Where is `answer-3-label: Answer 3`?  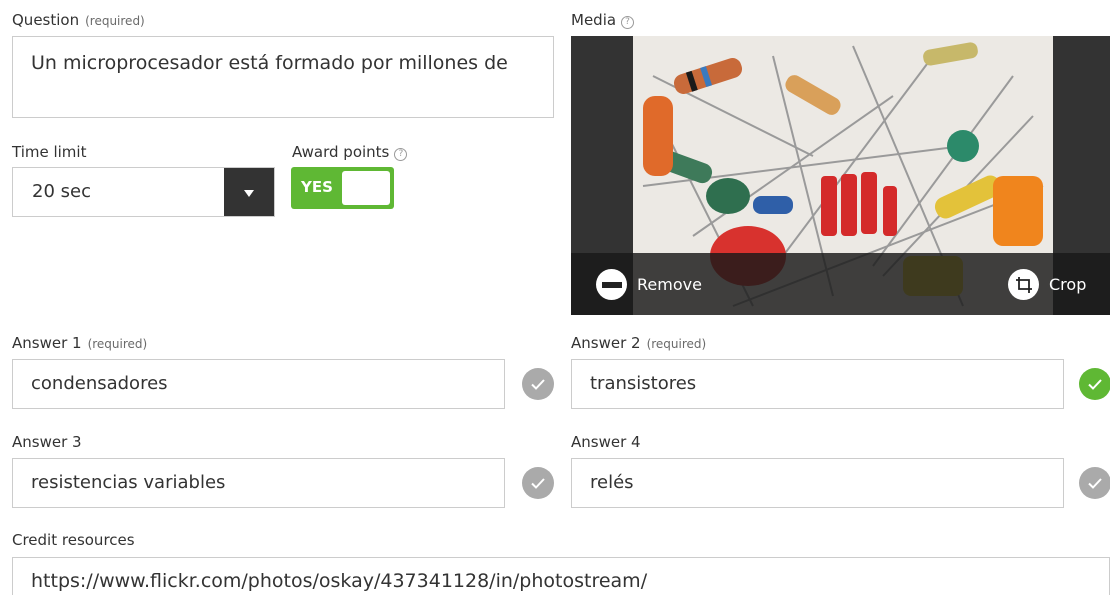 answer-3-label: Answer 3 is located at coordinates (47, 442).